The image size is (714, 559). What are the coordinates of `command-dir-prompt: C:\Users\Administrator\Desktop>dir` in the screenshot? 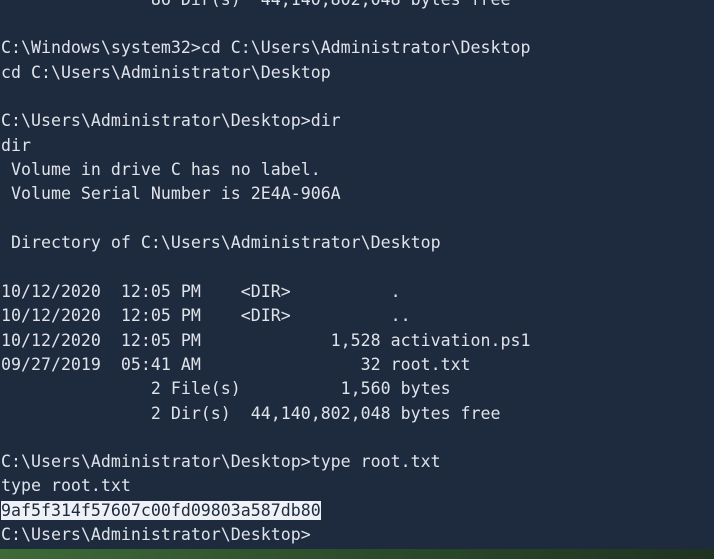 It's located at (171, 120).